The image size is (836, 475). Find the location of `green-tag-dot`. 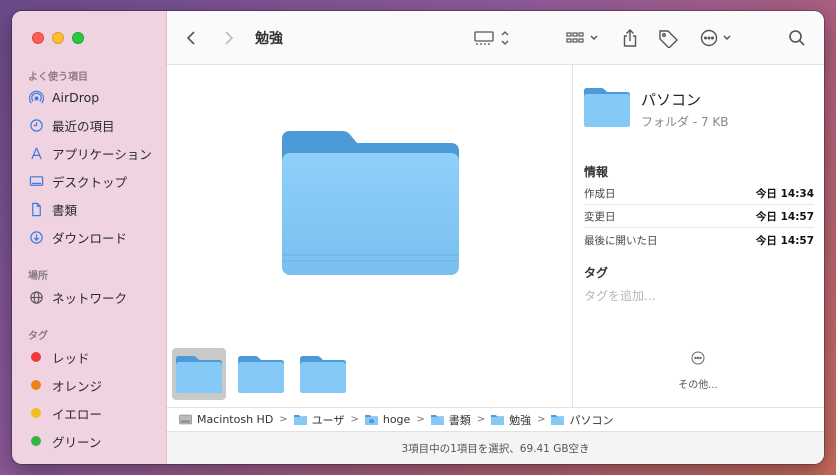

green-tag-dot is located at coordinates (36, 441).